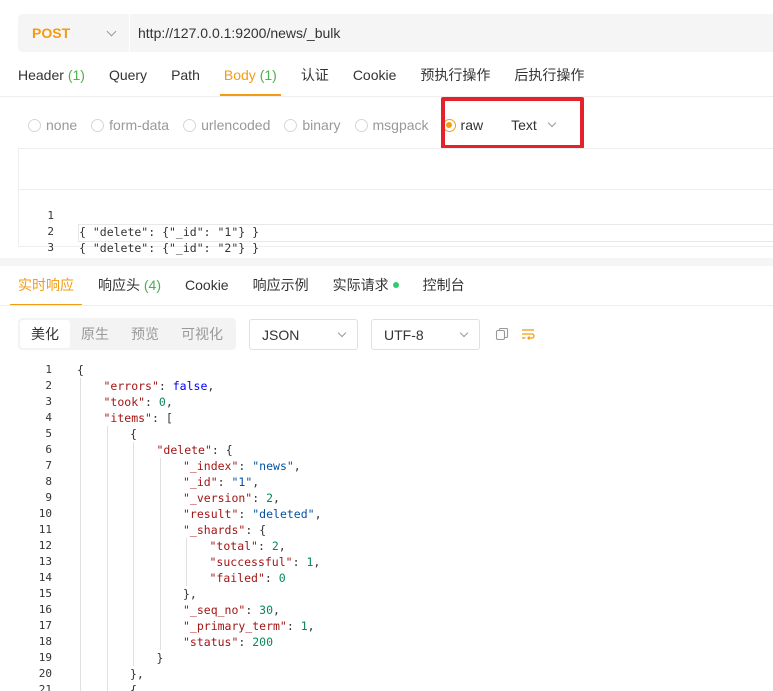 Image resolution: width=773 pixels, height=691 pixels. I want to click on view-mode-visualize: 可视化, so click(202, 334).